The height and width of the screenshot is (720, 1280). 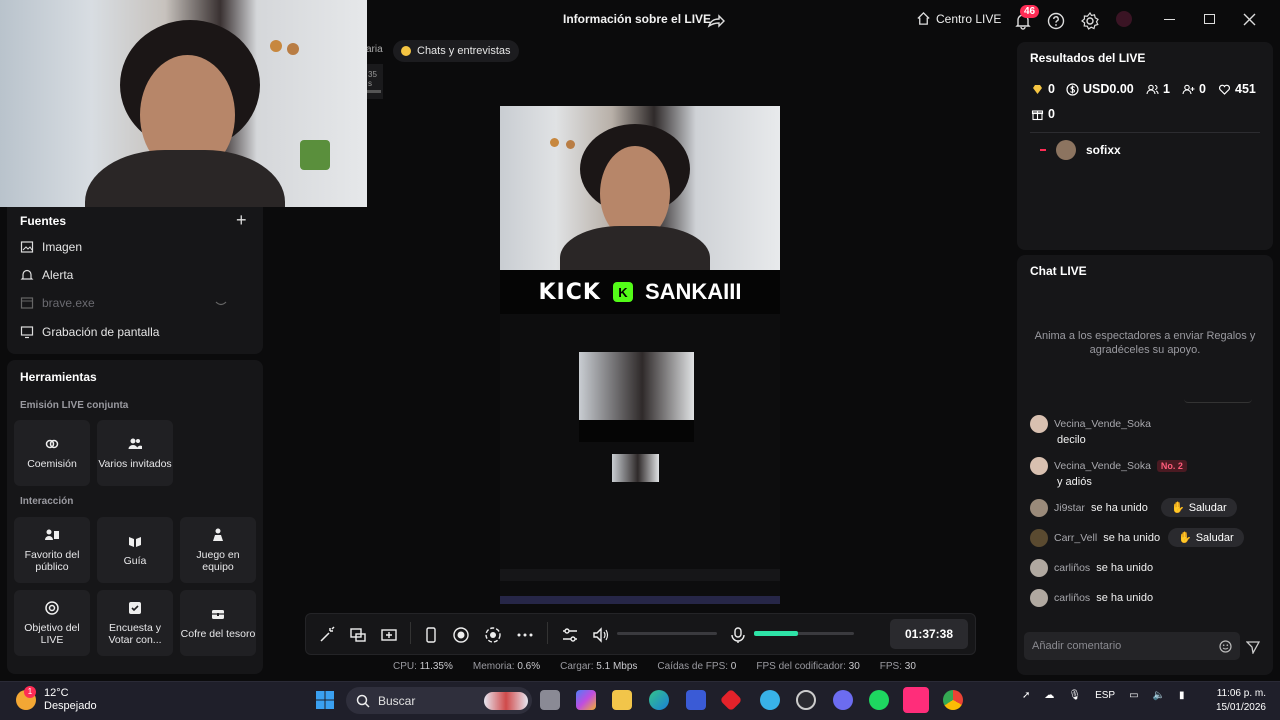 I want to click on viewer-name: sofixx, so click(x=1103, y=150).